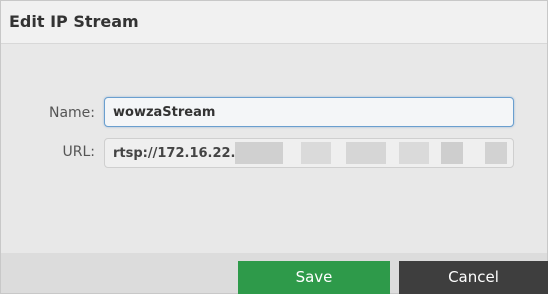 Image resolution: width=548 pixels, height=294 pixels. I want to click on name-input, so click(309, 112).